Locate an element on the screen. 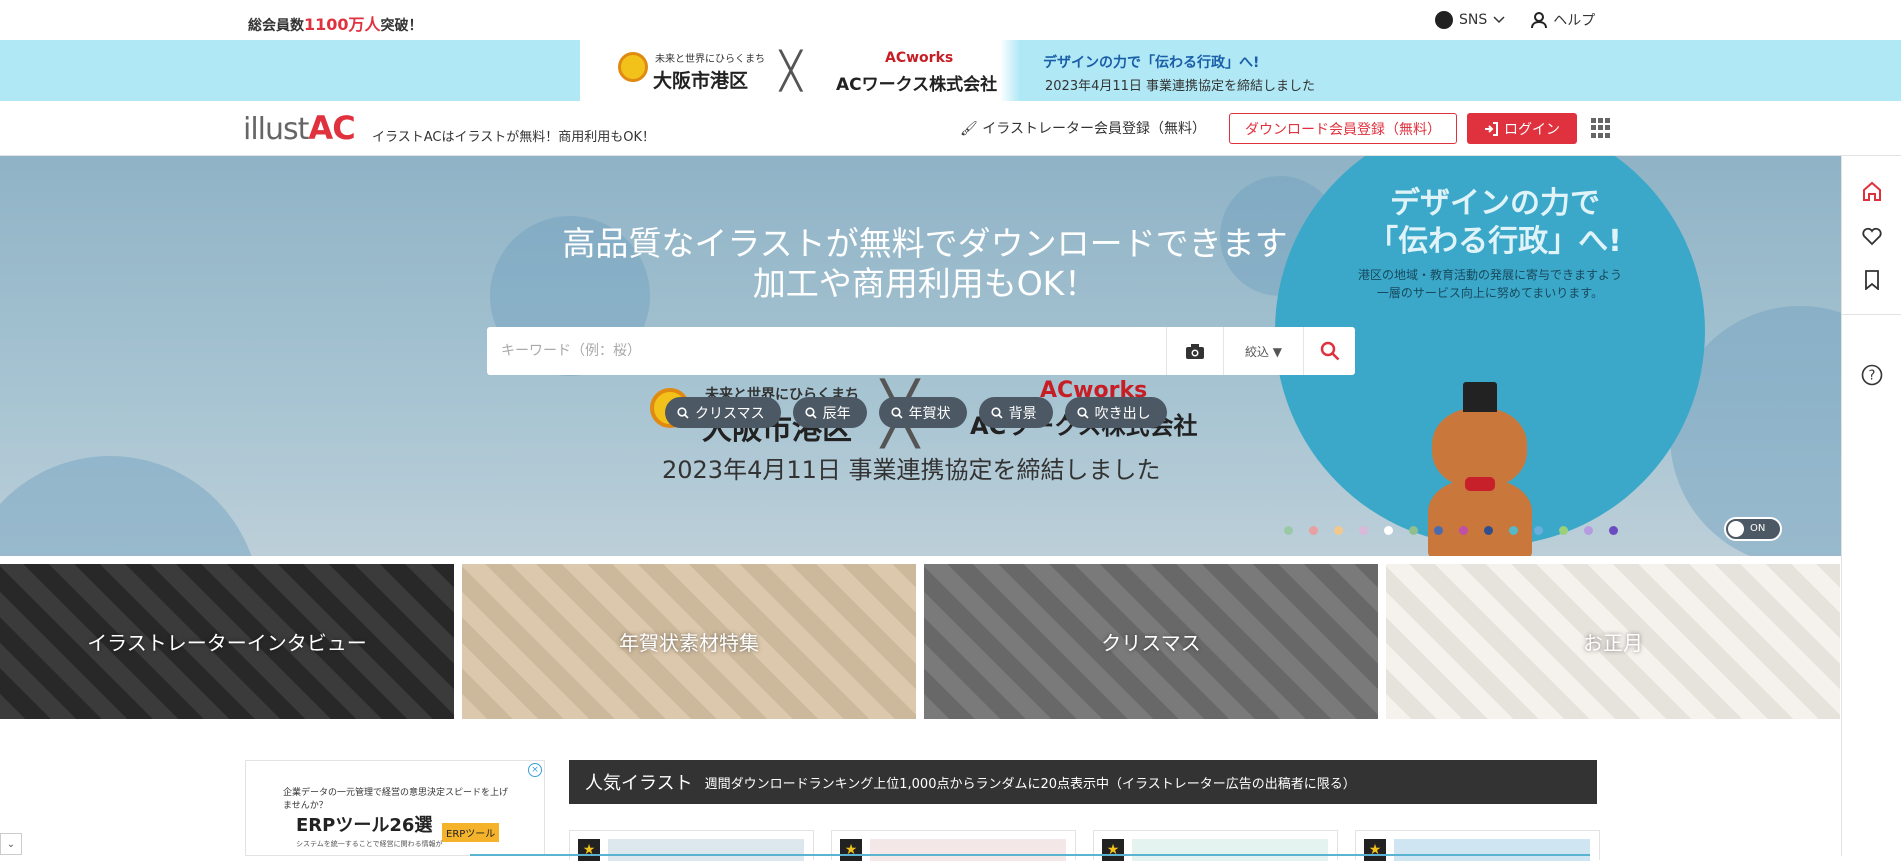 This screenshot has width=1901, height=861. sign-in-icon is located at coordinates (1491, 128).